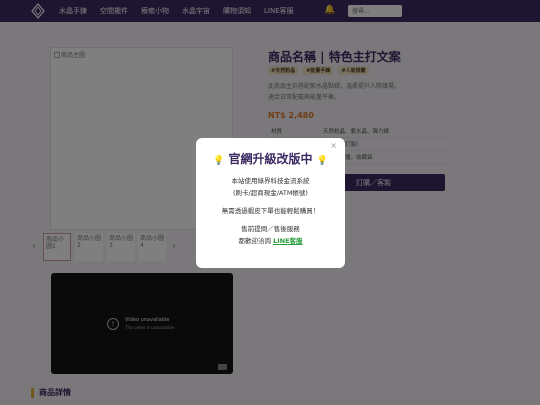 This screenshot has width=540, height=405. I want to click on close-icon: ×, so click(333, 145).